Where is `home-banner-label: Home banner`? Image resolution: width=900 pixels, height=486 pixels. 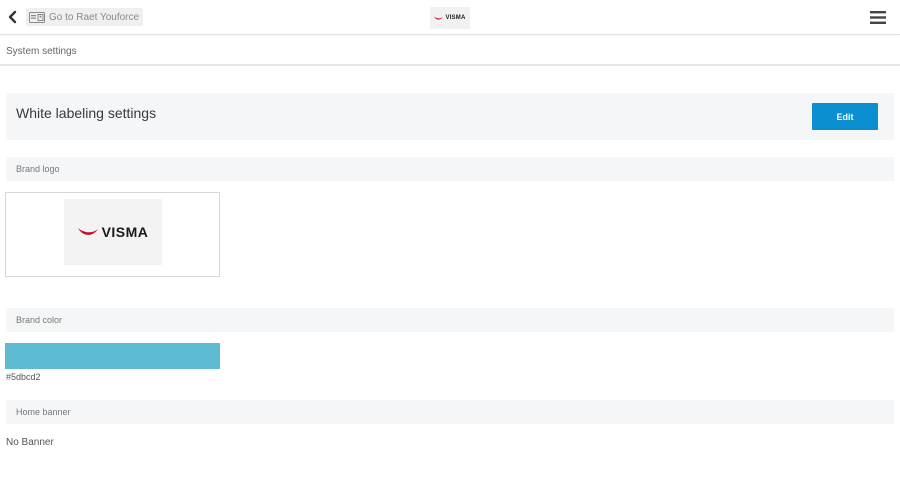
home-banner-label: Home banner is located at coordinates (43, 412).